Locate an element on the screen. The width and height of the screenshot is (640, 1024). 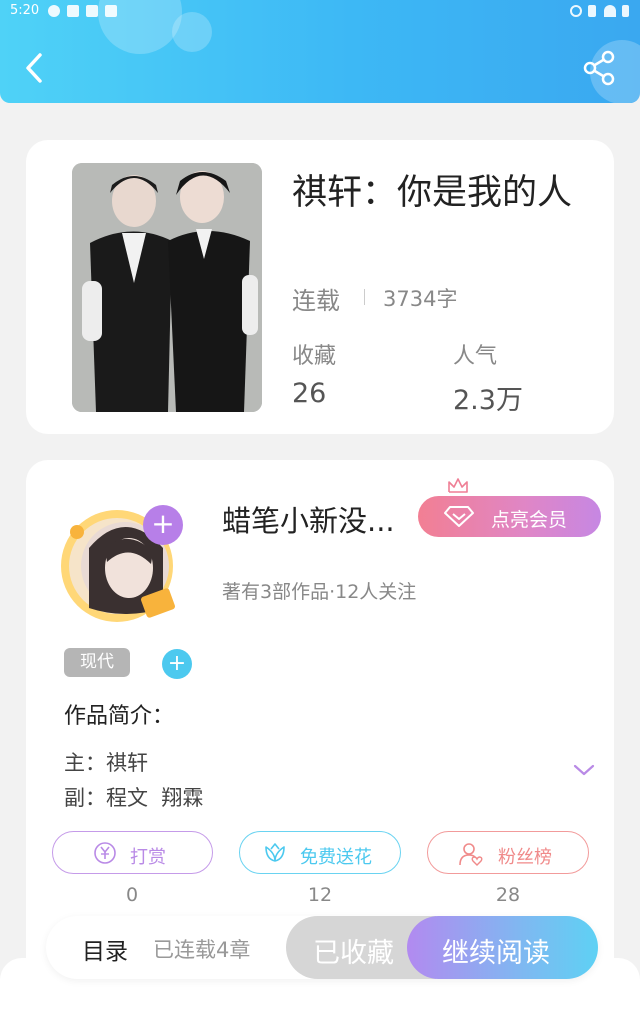
chapter-count: 已连载4章 is located at coordinates (202, 950).